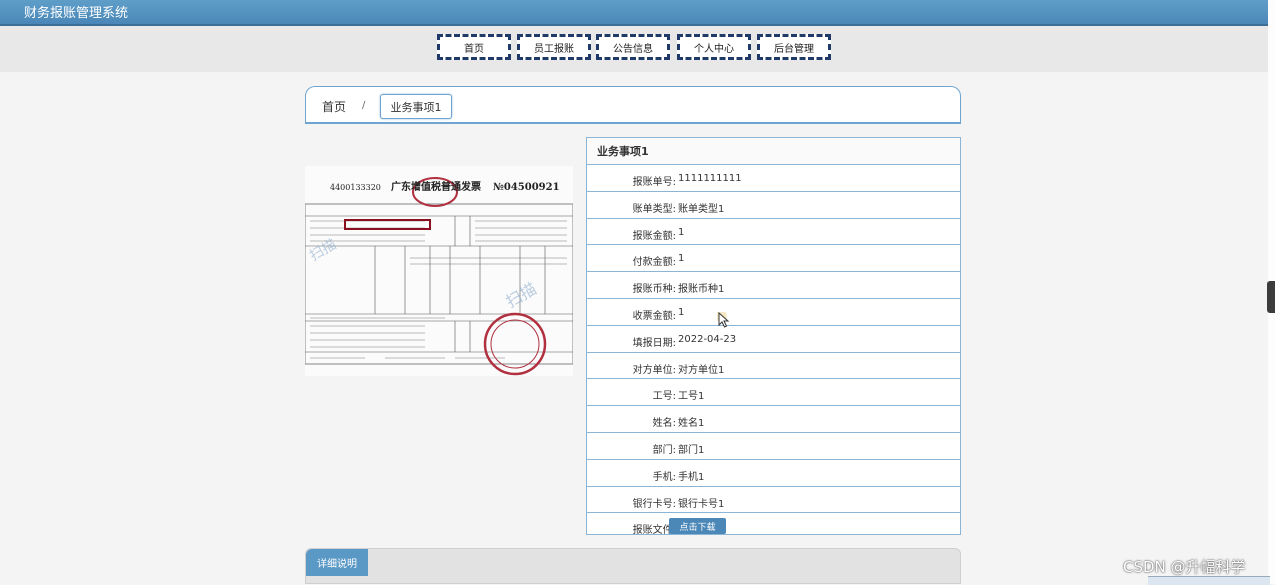 This screenshot has height=585, width=1275. What do you see at coordinates (526, 187) in the screenshot?
I see `invoice-code: №04500921` at bounding box center [526, 187].